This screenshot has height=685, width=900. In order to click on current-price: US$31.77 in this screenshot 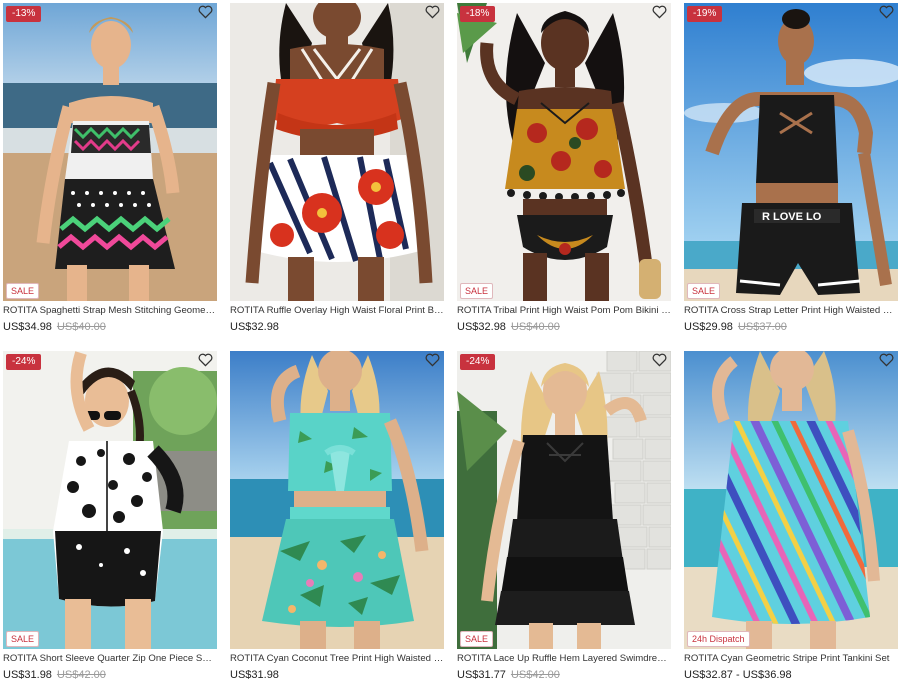, I will do `click(481, 675)`.